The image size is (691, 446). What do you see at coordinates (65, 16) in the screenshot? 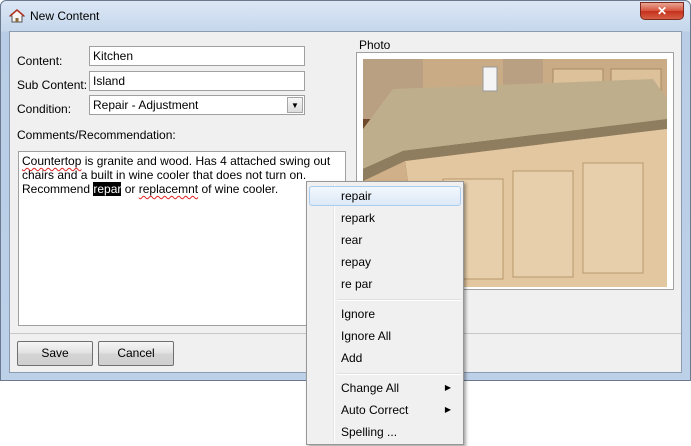
I see `window-title: New Content` at bounding box center [65, 16].